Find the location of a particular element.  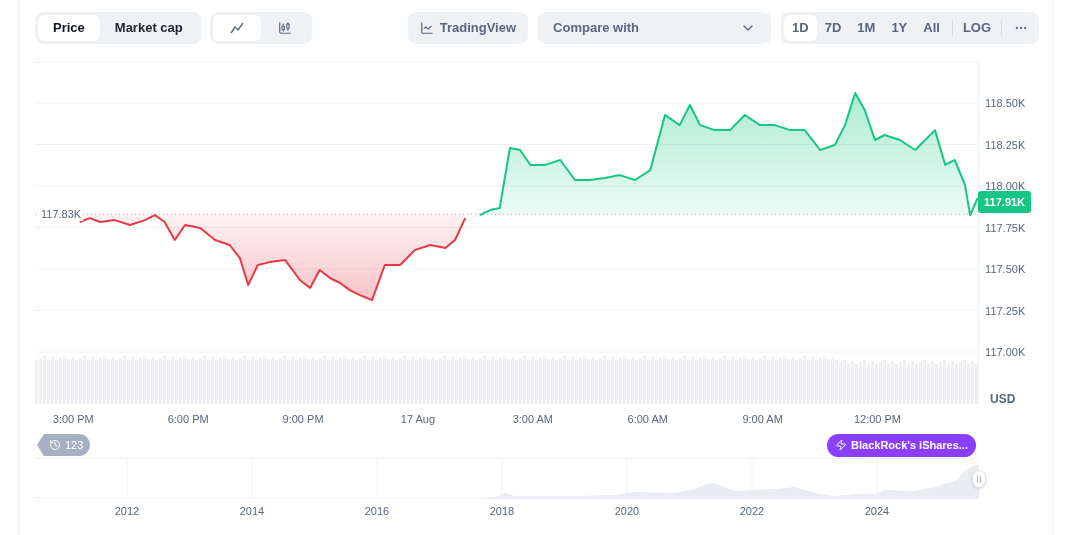

year-label: 2016 is located at coordinates (377, 511).